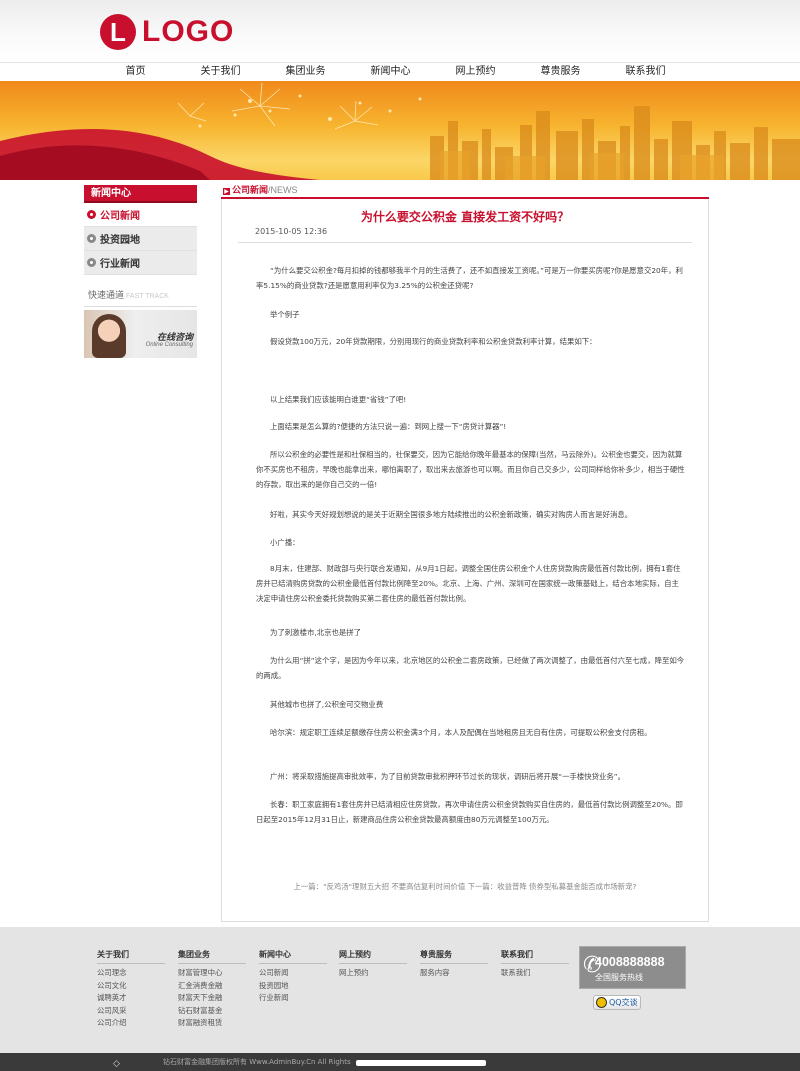 The height and width of the screenshot is (1071, 800). I want to click on consult-sub: Online Consulting, so click(169, 345).